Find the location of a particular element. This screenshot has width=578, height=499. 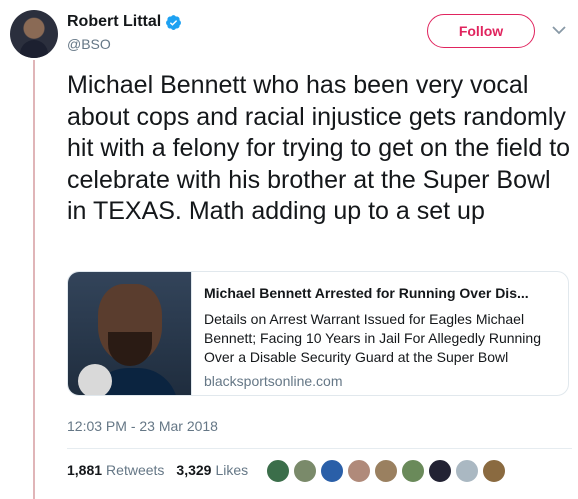

likes-count: 3,329 is located at coordinates (194, 470).